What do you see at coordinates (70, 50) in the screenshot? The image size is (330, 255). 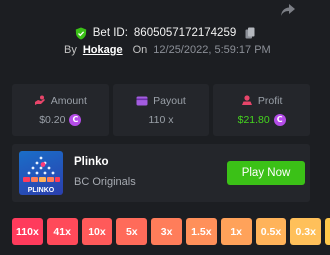 I see `by-label: By` at bounding box center [70, 50].